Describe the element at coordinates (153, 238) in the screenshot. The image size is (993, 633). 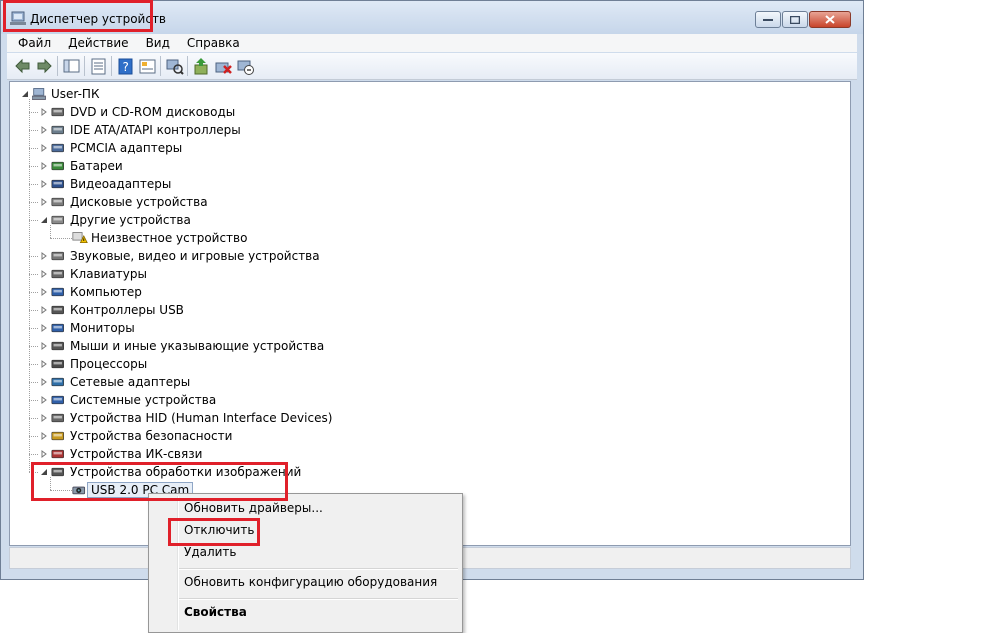
I see `tree-device: Неизвестное устройство` at that location.